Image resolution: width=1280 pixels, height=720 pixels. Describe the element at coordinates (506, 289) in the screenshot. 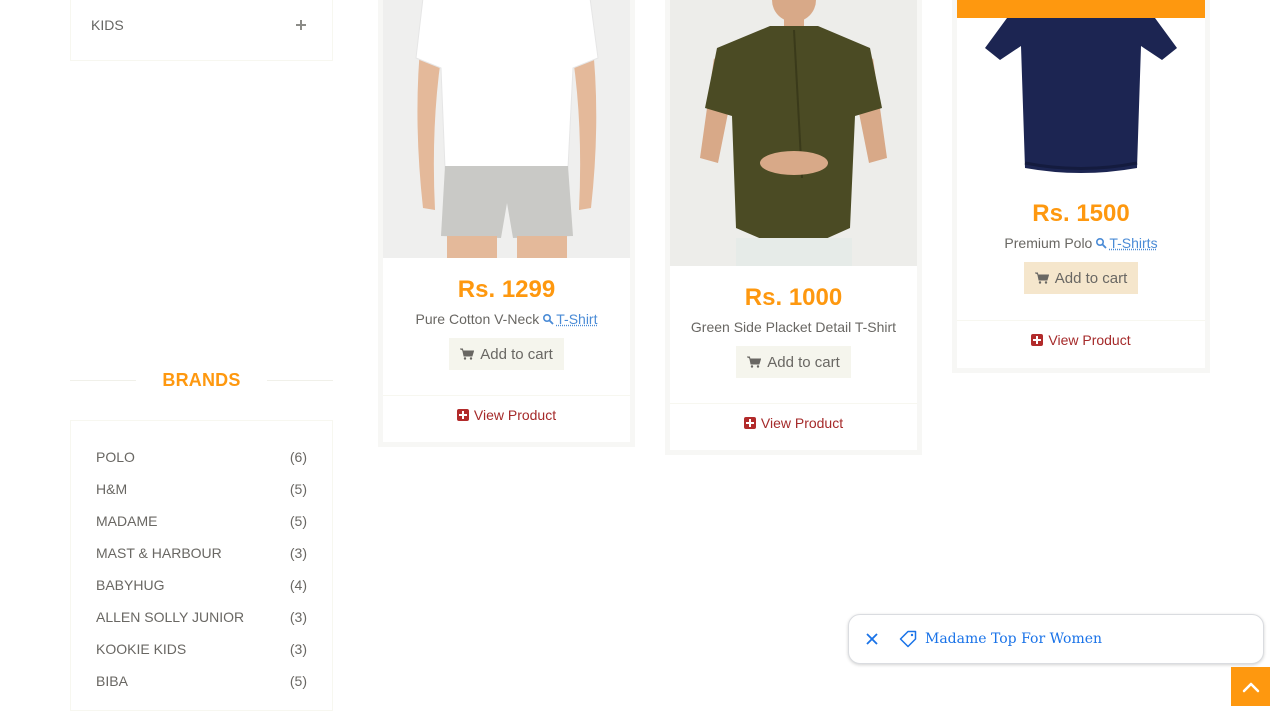

I see `product-price: Rs. 1299` at that location.